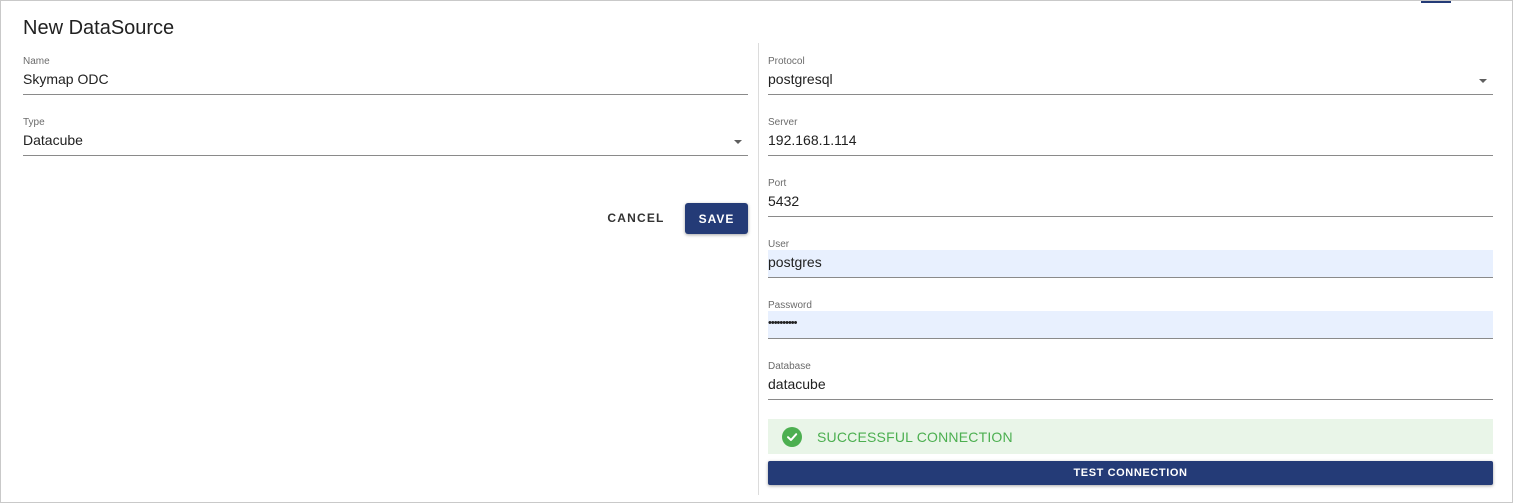 Image resolution: width=1515 pixels, height=503 pixels. I want to click on protocol-value: postgresql, so click(800, 79).